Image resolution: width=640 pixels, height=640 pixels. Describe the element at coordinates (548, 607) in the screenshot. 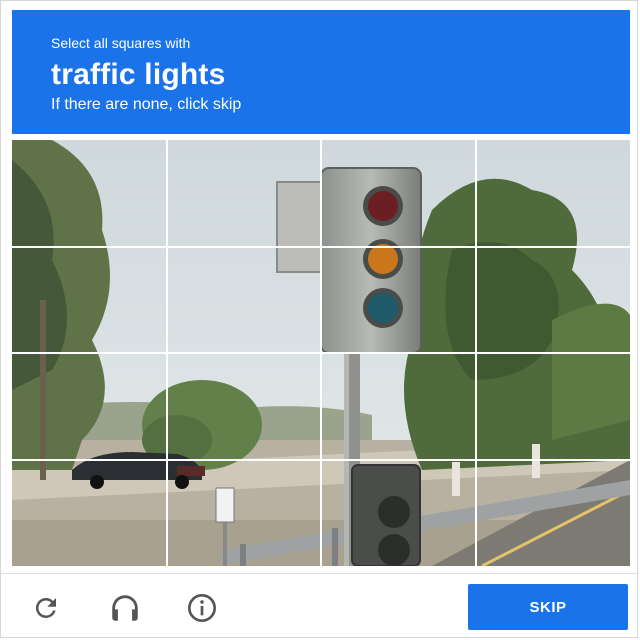

I see `skip-button: SKIP` at that location.